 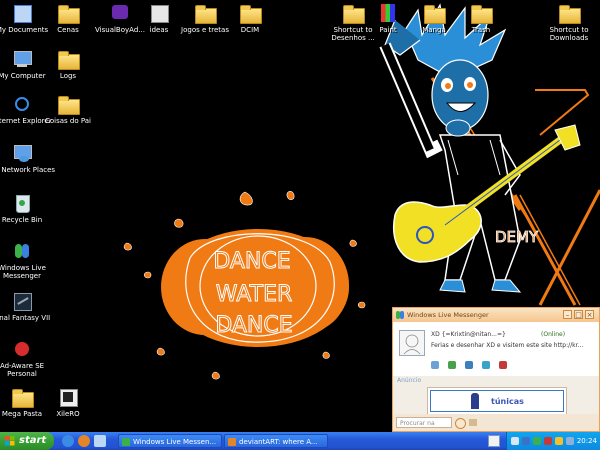 I want to click on desktop-icon-windows-live-messenger: Windows Live Messenger, so click(x=28, y=260).